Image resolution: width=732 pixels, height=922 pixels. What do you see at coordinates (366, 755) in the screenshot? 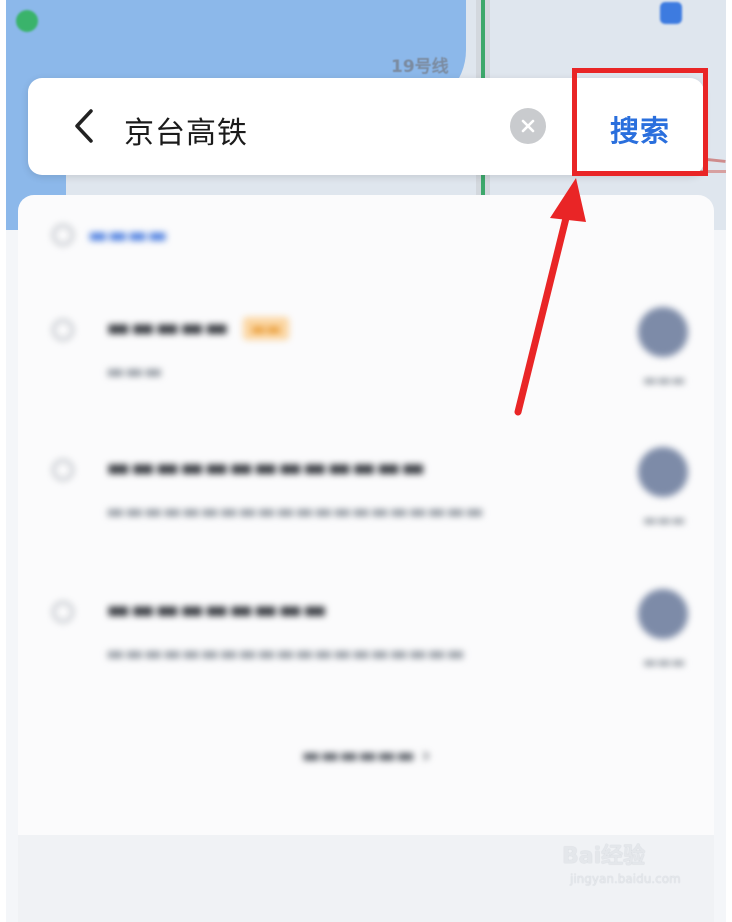
I see `more-results-link: ▬▬▬▬▬▬ ›` at bounding box center [366, 755].